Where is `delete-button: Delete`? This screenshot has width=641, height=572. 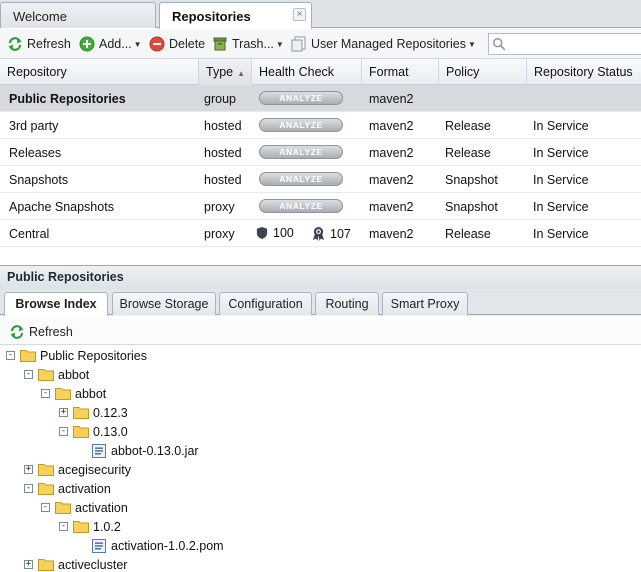 delete-button: Delete is located at coordinates (177, 44).